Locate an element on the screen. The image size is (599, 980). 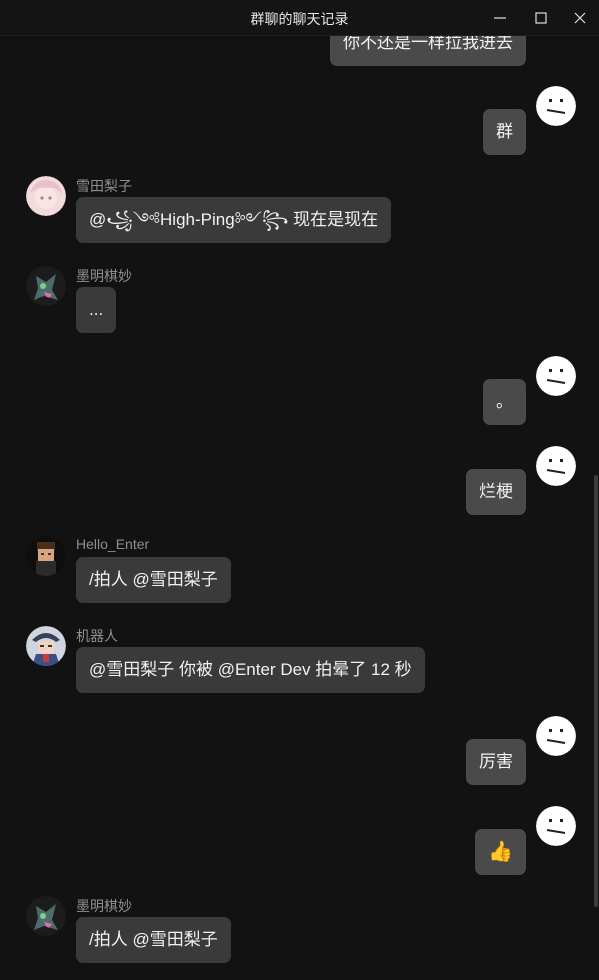
minimize-icon is located at coordinates (500, 18).